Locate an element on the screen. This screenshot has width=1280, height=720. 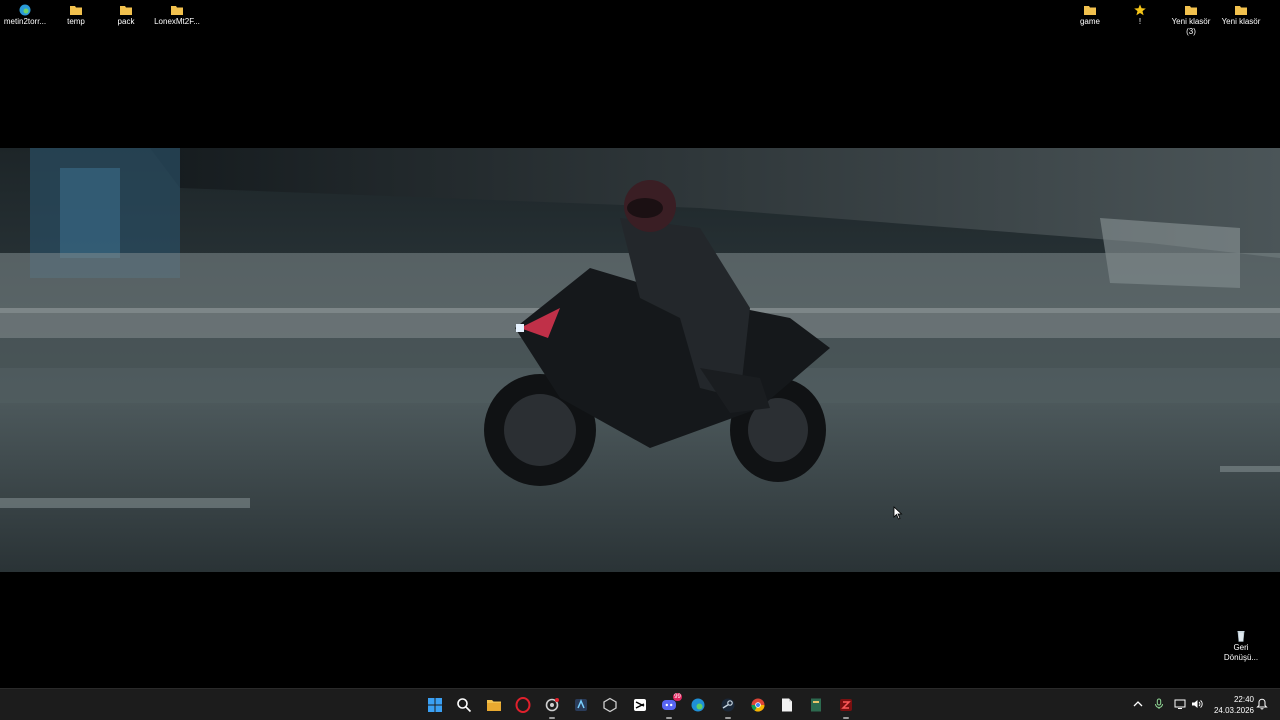
taskbar-app-edge is located at coordinates (698, 705).